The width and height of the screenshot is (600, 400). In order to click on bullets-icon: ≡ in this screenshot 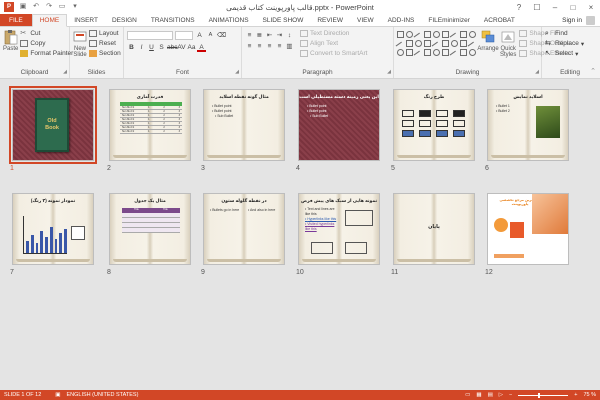, I will do `click(249, 35)`.